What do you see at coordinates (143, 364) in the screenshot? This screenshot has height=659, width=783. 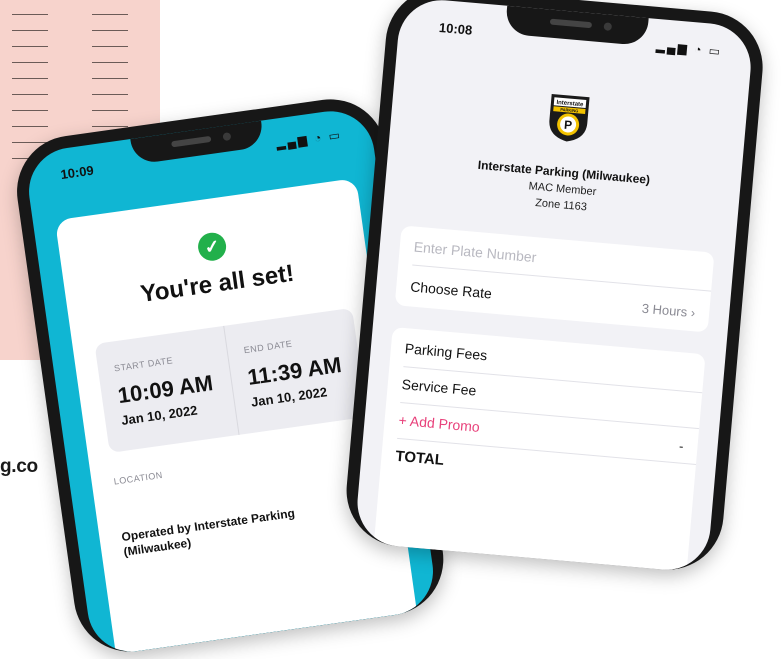 I see `start-date-label: START DATE` at bounding box center [143, 364].